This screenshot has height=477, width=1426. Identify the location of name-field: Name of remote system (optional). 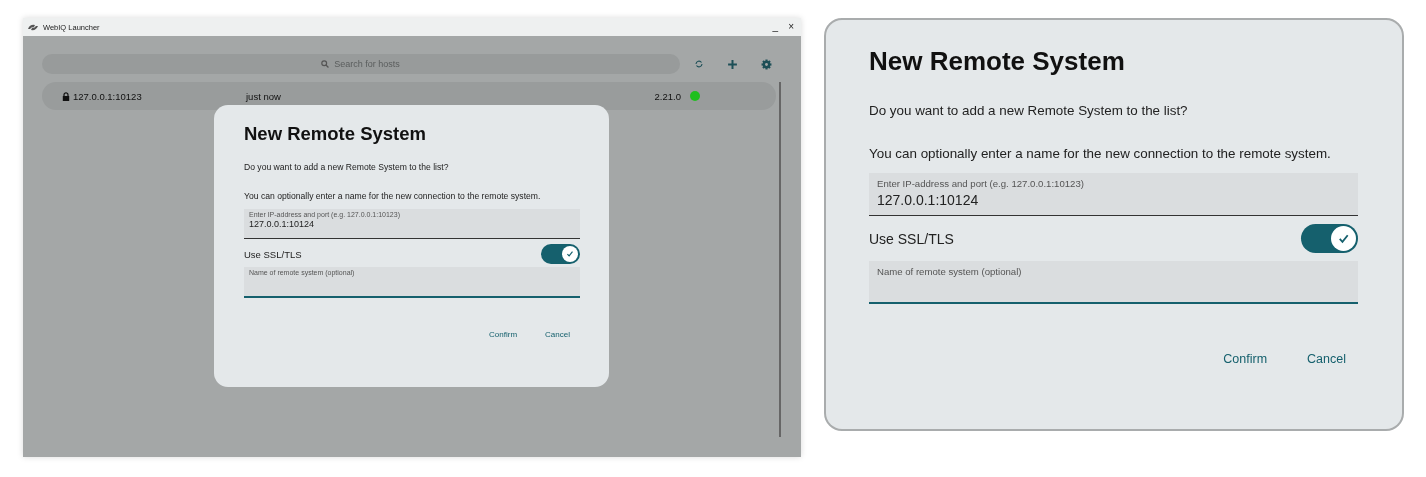
(1113, 282).